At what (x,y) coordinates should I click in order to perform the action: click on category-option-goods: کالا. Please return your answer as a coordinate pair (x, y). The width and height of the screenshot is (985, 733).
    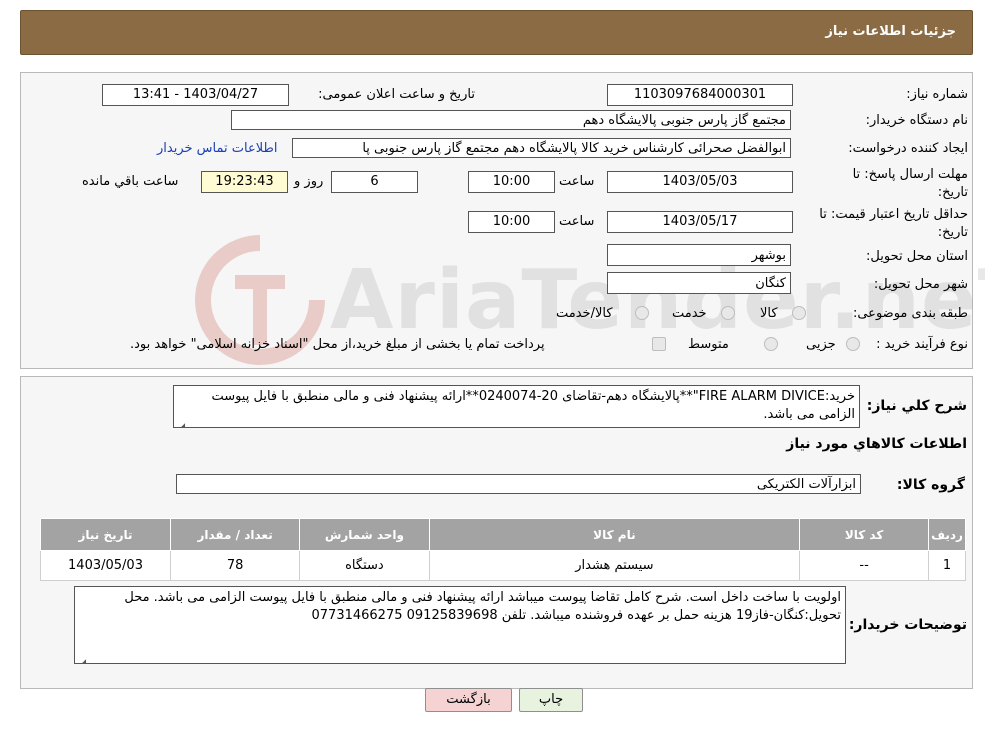
    Looking at the image, I should click on (769, 313).